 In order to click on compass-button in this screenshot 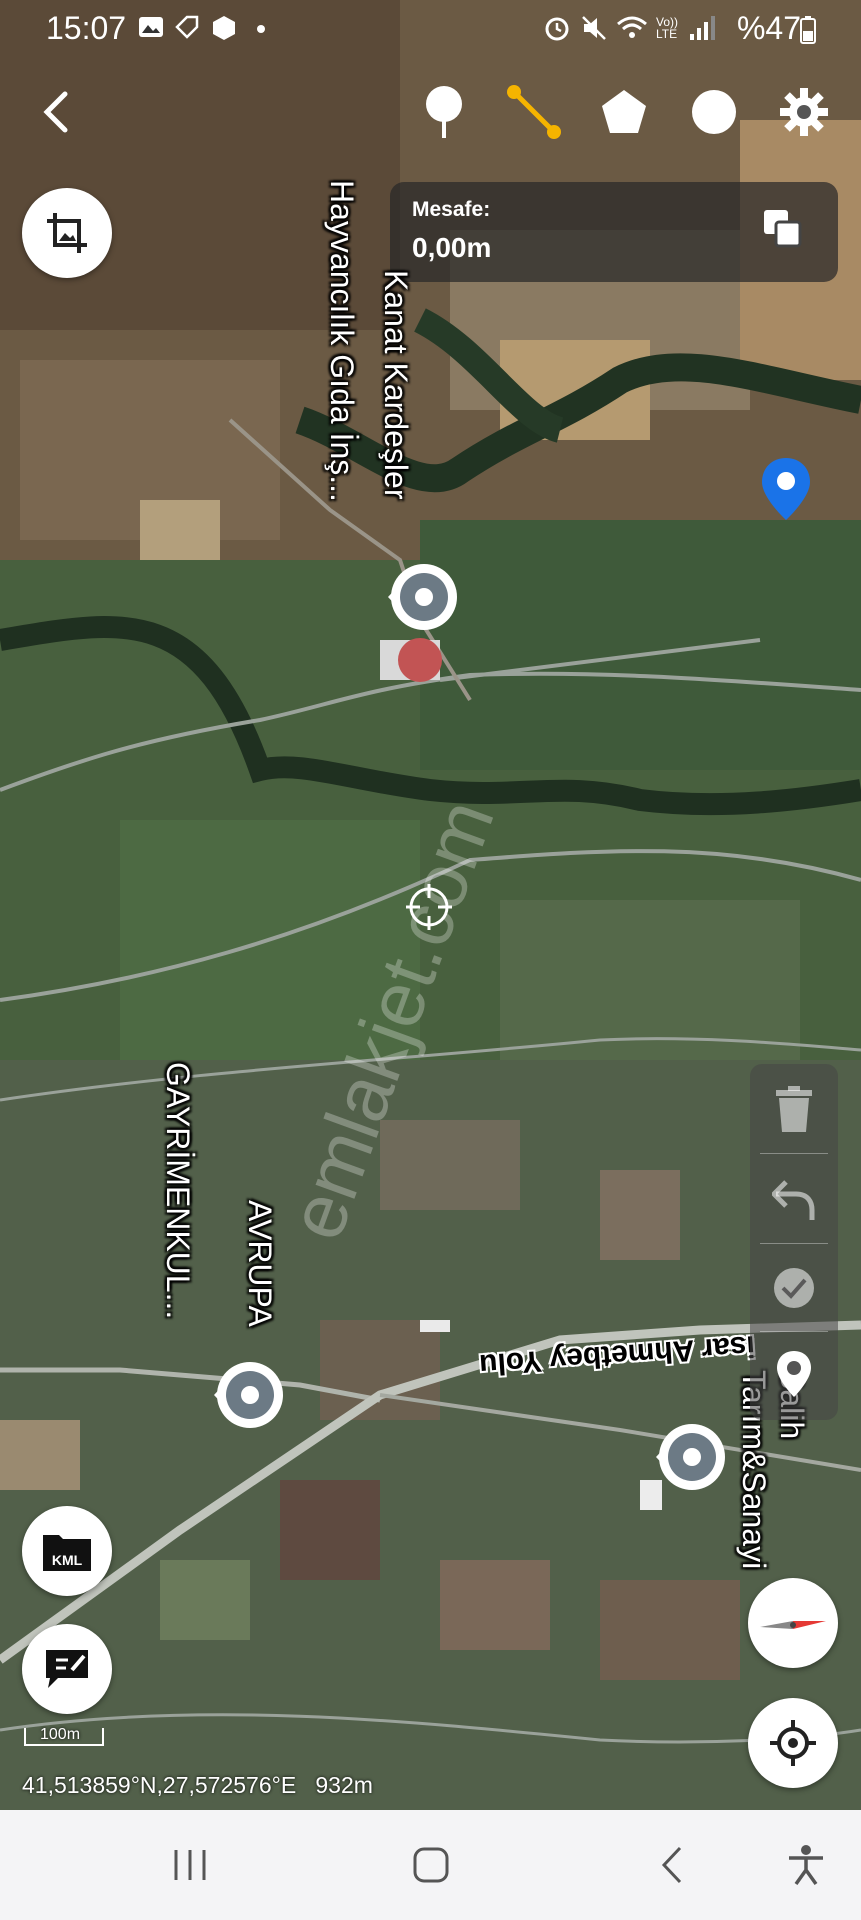, I will do `click(793, 1623)`.